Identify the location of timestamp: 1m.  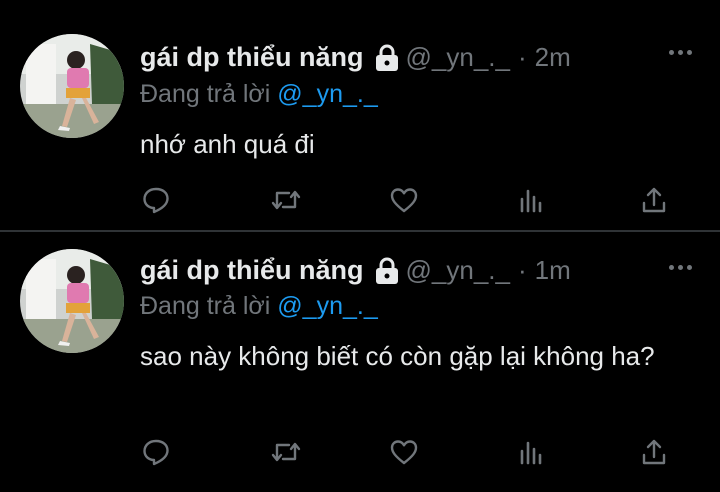
(553, 270).